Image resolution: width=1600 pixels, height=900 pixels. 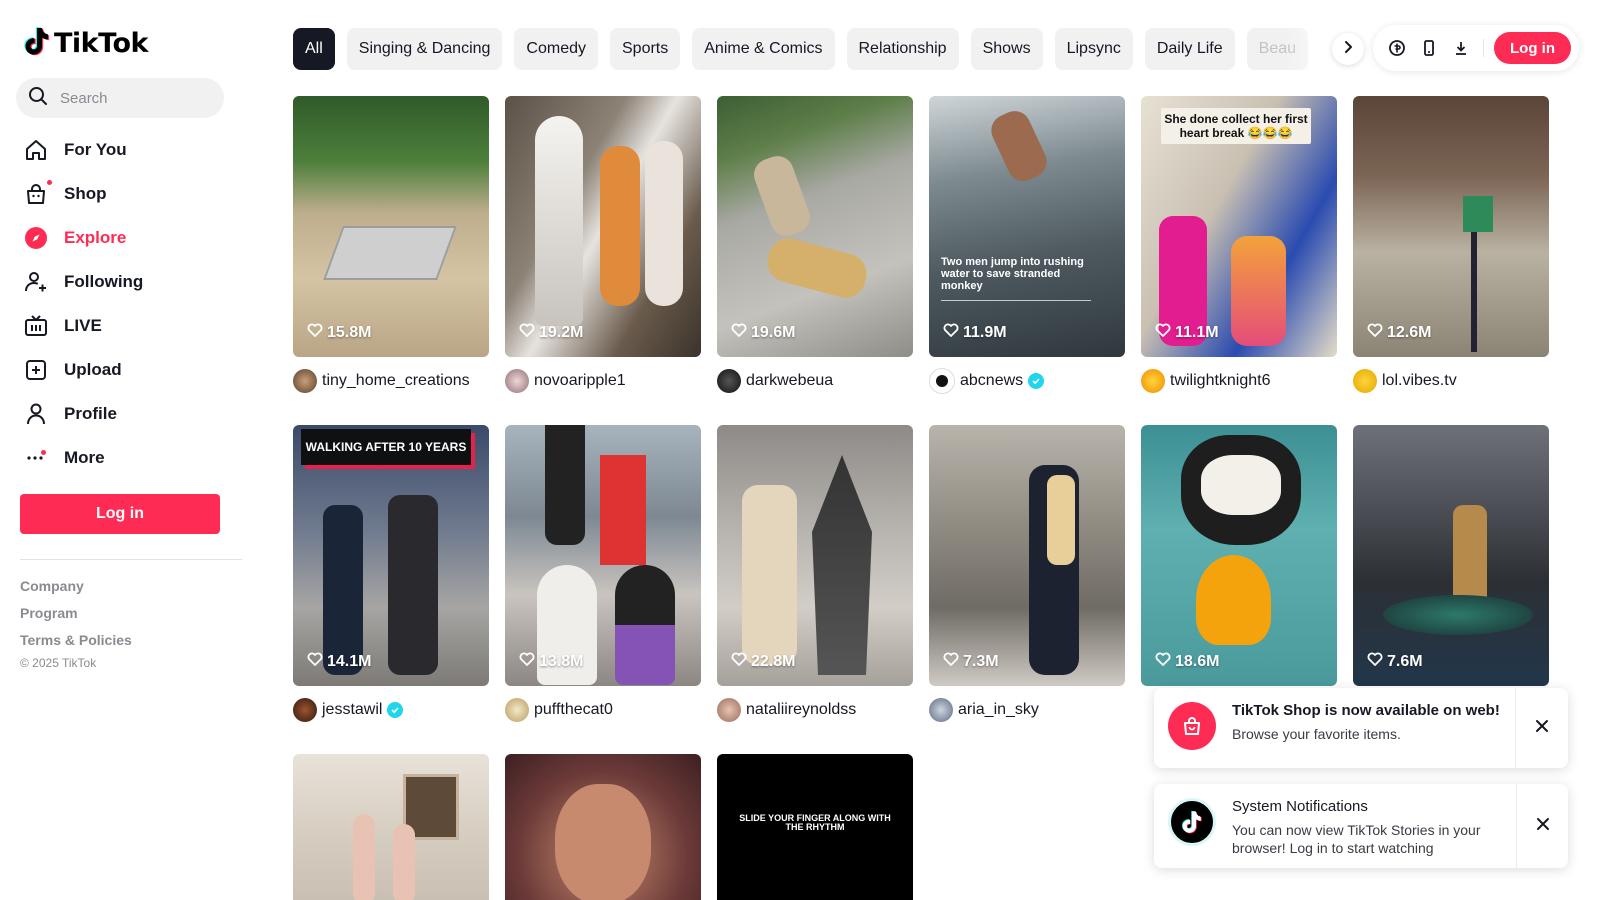 I want to click on coin-icon, so click(x=1397, y=48).